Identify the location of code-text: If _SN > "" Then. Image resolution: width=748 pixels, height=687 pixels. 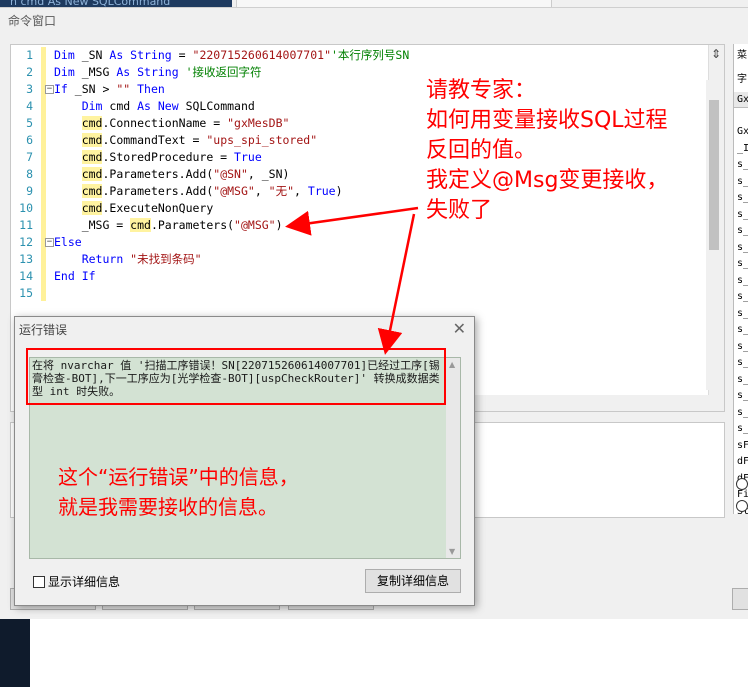
(109, 89).